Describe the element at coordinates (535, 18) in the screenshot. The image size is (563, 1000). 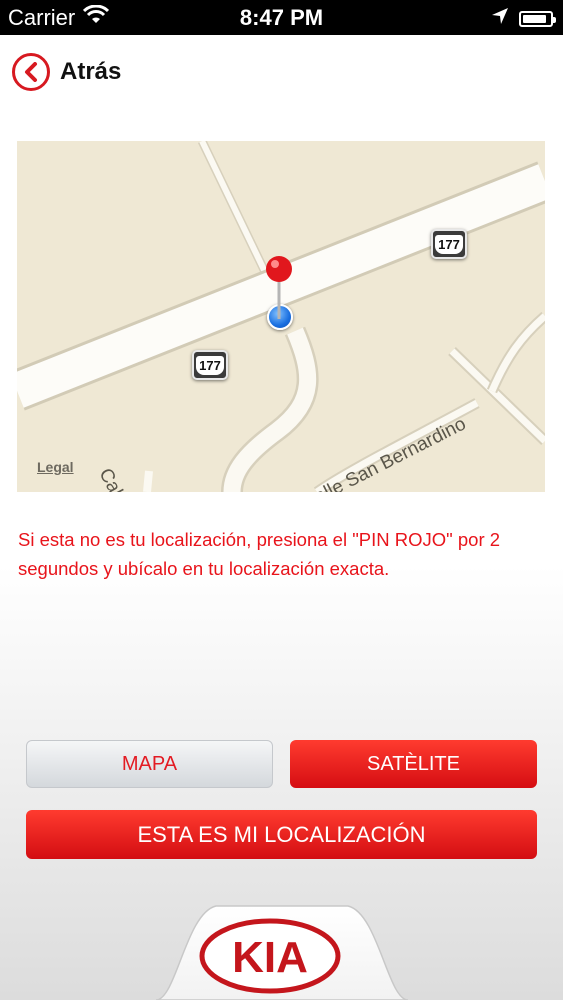
I see `battery-fill` at that location.